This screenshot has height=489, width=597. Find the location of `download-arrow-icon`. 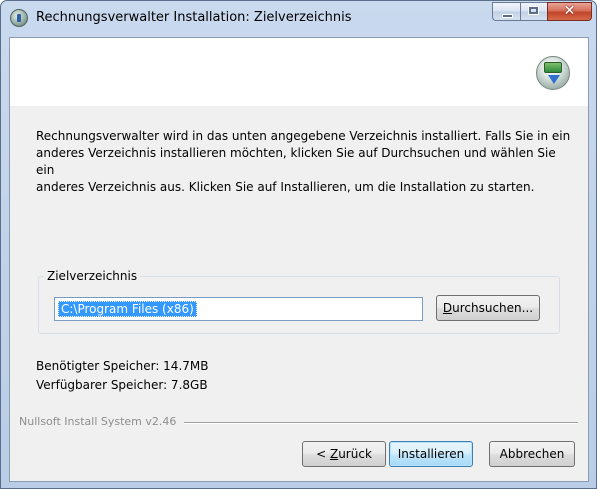

download-arrow-icon is located at coordinates (554, 79).